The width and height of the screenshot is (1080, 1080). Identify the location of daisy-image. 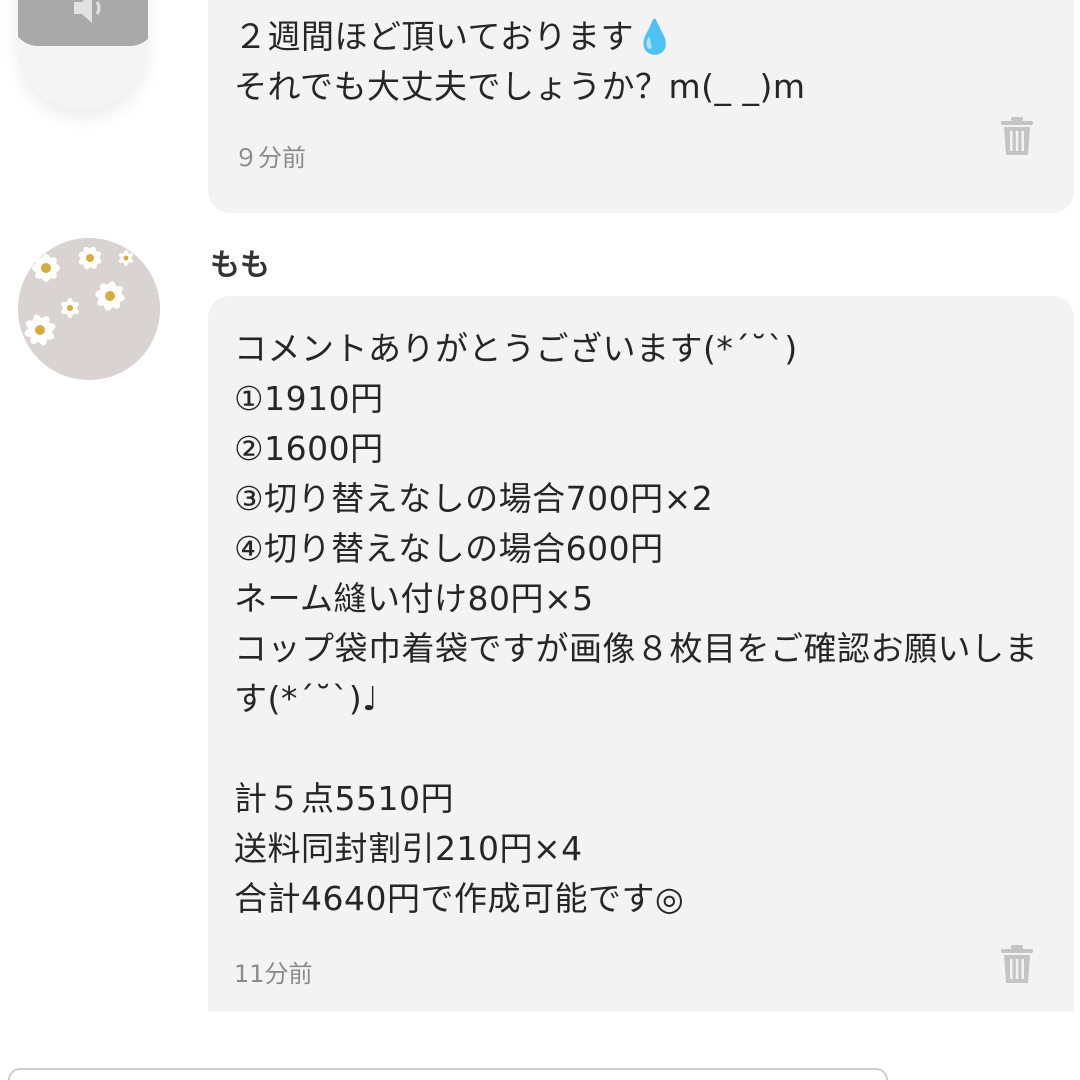
(89, 309).